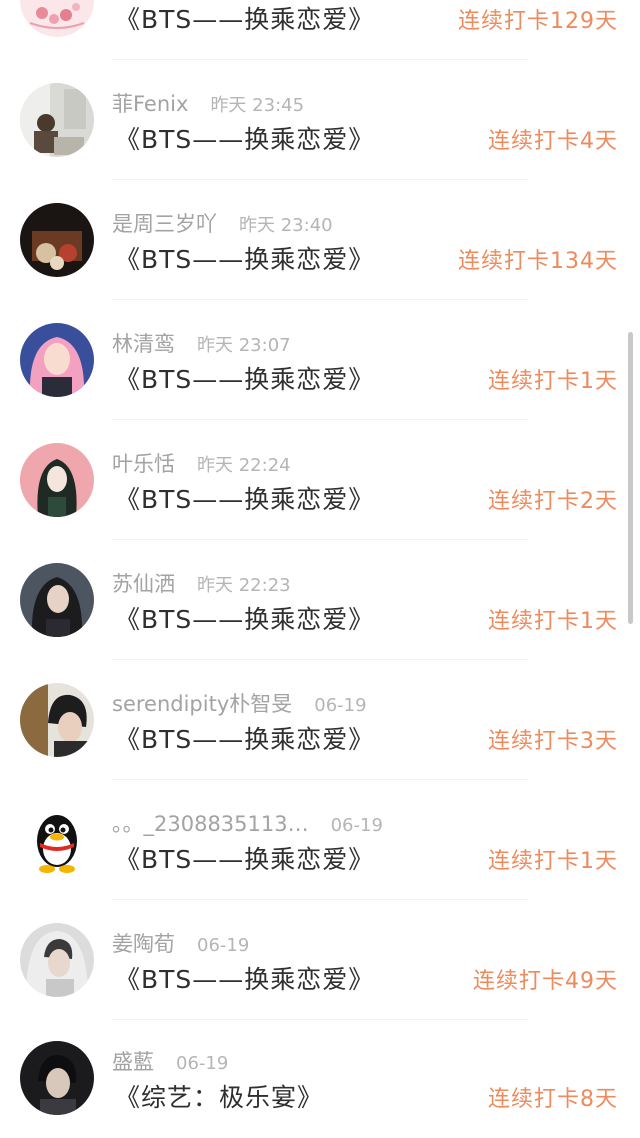  What do you see at coordinates (545, 981) in the screenshot?
I see `streak-count: 连续打卡49天` at bounding box center [545, 981].